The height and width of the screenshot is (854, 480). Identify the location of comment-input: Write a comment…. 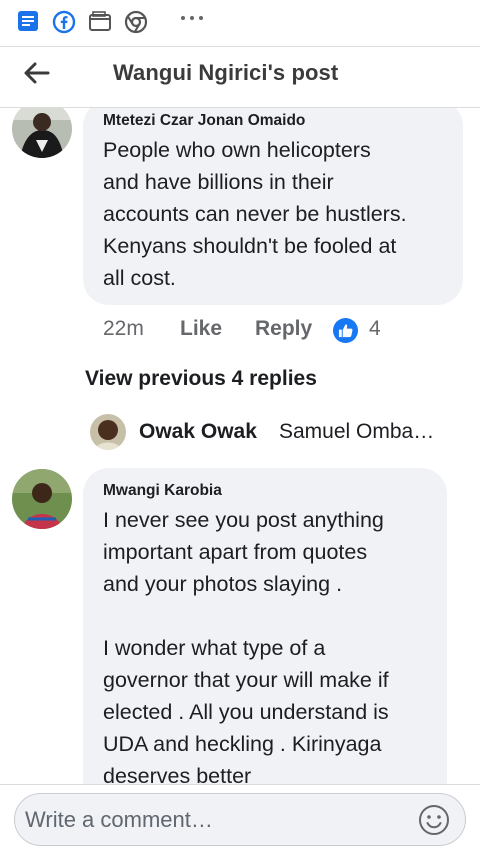
(240, 819).